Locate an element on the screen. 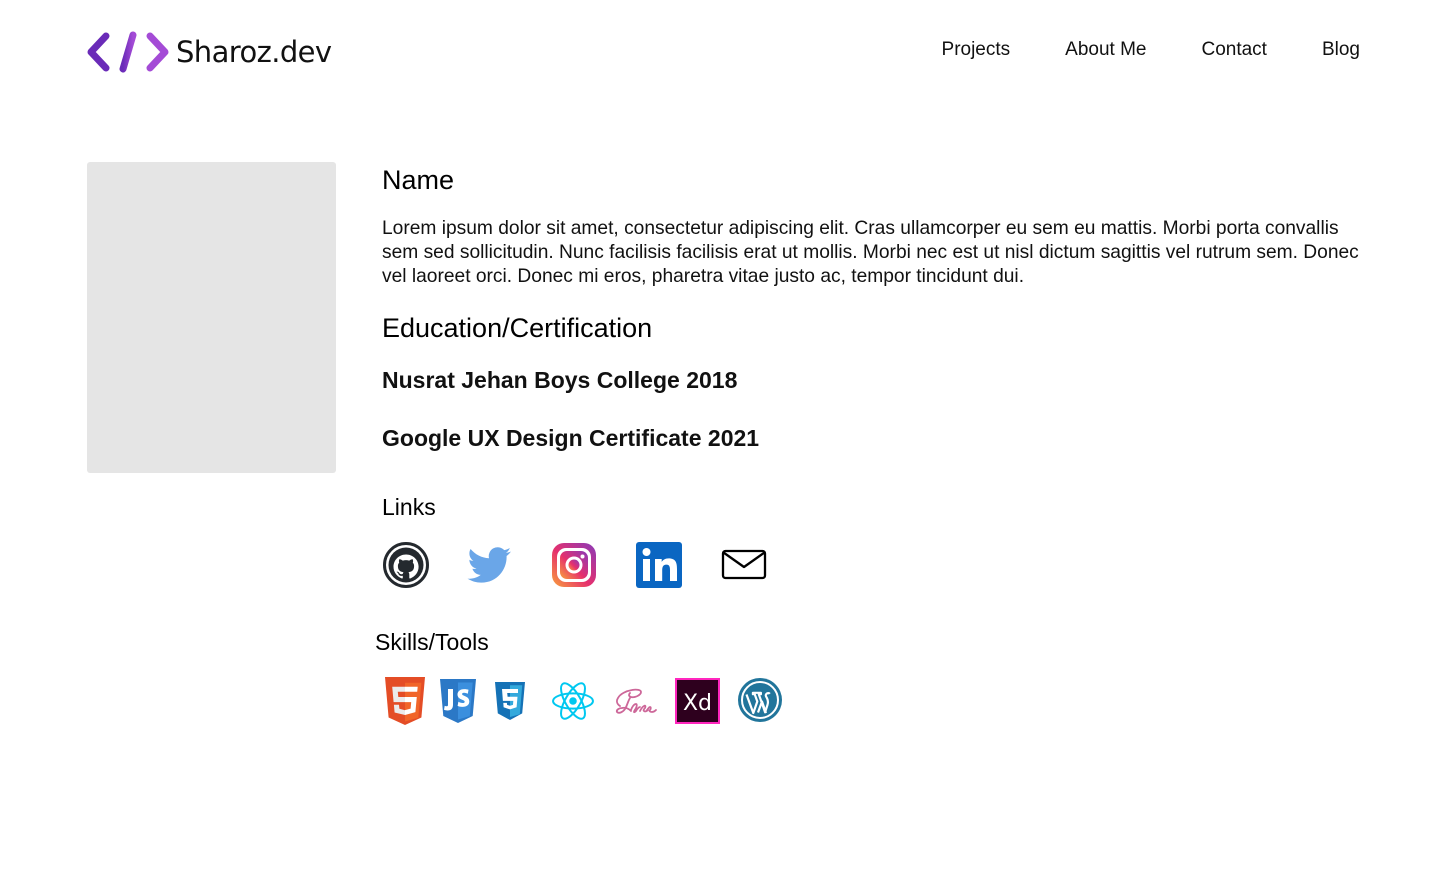 This screenshot has height=887, width=1440. twitter-icon is located at coordinates (489, 565).